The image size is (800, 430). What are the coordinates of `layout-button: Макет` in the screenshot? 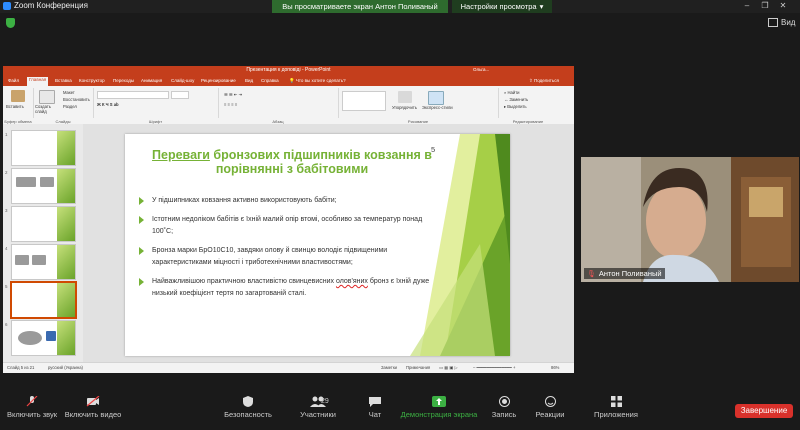 It's located at (69, 92).